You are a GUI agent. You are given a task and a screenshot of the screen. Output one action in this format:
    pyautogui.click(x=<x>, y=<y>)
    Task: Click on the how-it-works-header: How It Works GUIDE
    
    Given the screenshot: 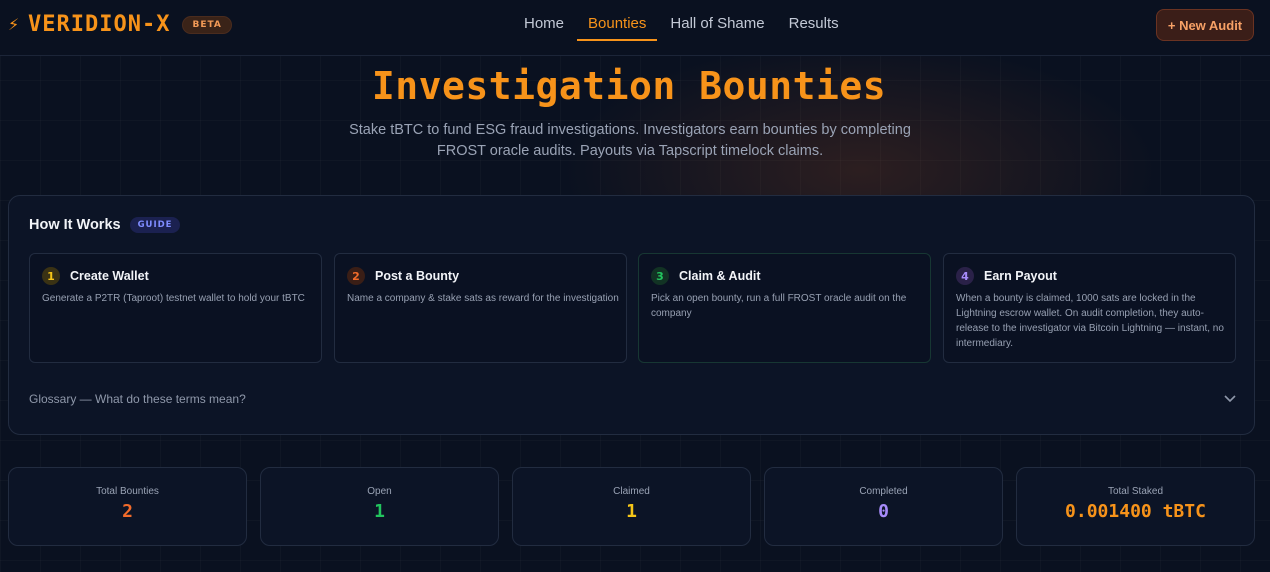 What is the action you would take?
    pyautogui.click(x=105, y=225)
    